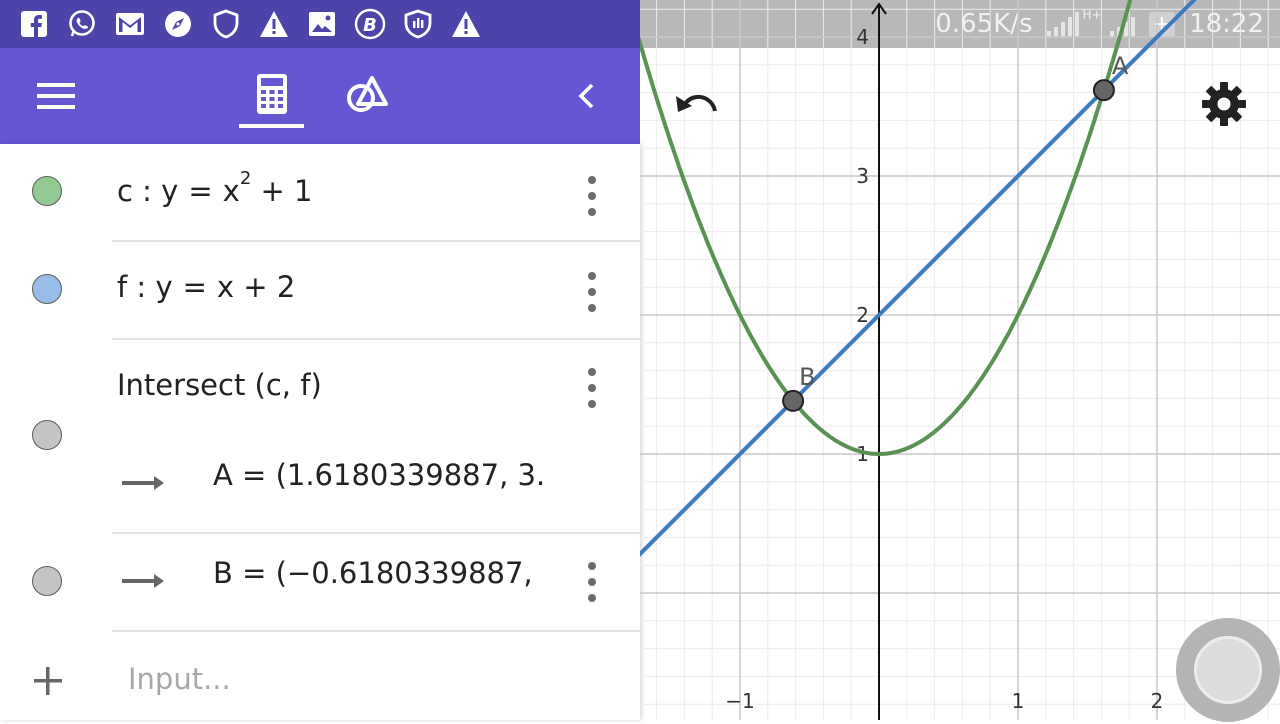 Image resolution: width=1280 pixels, height=724 pixels. Describe the element at coordinates (793, 400) in the screenshot. I see `point-b` at that location.